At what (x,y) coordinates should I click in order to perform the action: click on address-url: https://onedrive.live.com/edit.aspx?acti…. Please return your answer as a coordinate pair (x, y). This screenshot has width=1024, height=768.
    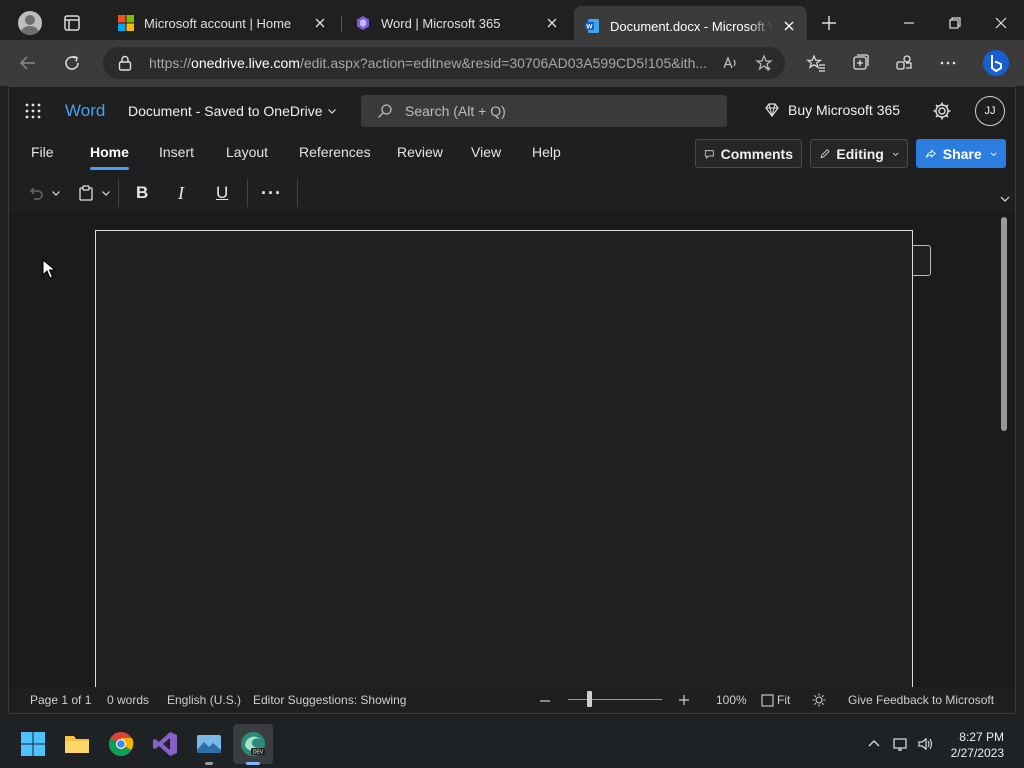
    Looking at the image, I should click on (432, 63).